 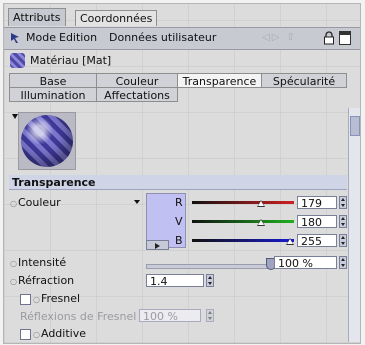 What do you see at coordinates (71, 60) in the screenshot?
I see `material-title: Matériau [Mat]` at bounding box center [71, 60].